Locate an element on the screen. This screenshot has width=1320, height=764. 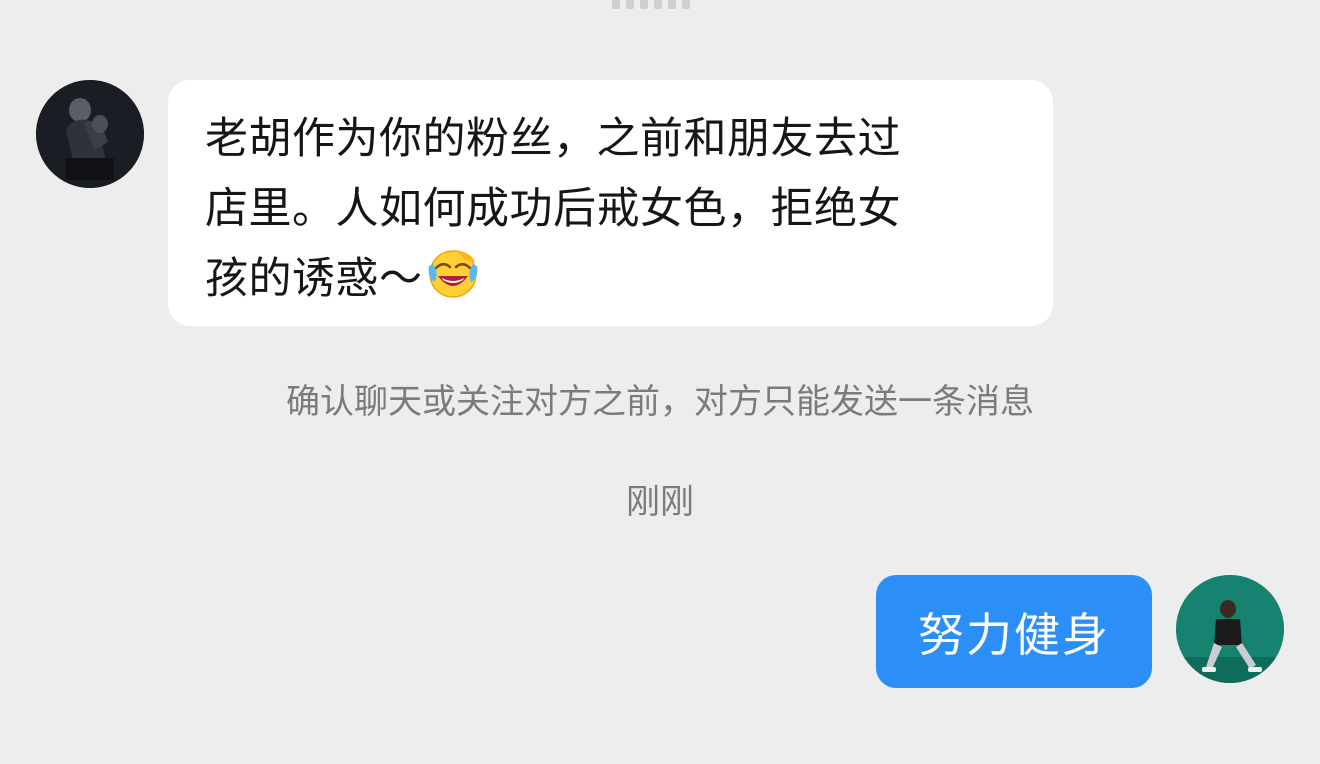
incoming-message-line: 店里。人如何成功后戒女色，拒绝女 is located at coordinates (553, 209).